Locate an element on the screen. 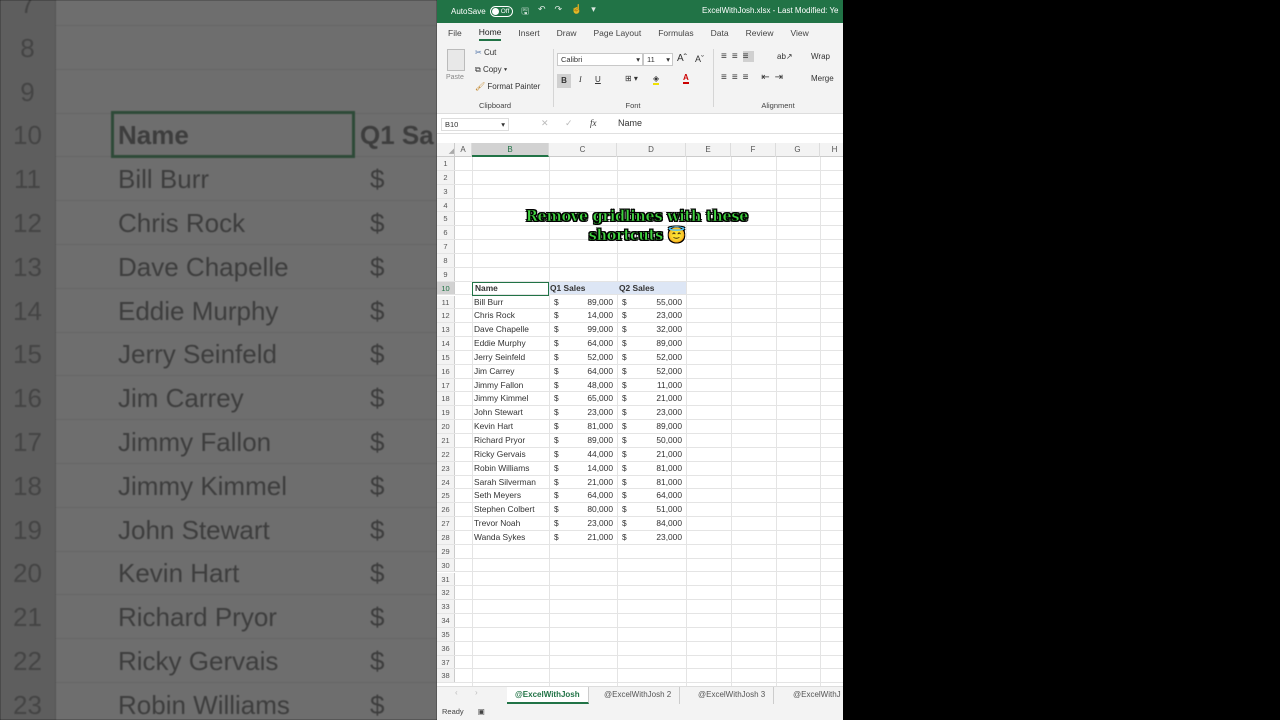 The height and width of the screenshot is (720, 1280). touch-mode-icon: ☝ is located at coordinates (576, 12).